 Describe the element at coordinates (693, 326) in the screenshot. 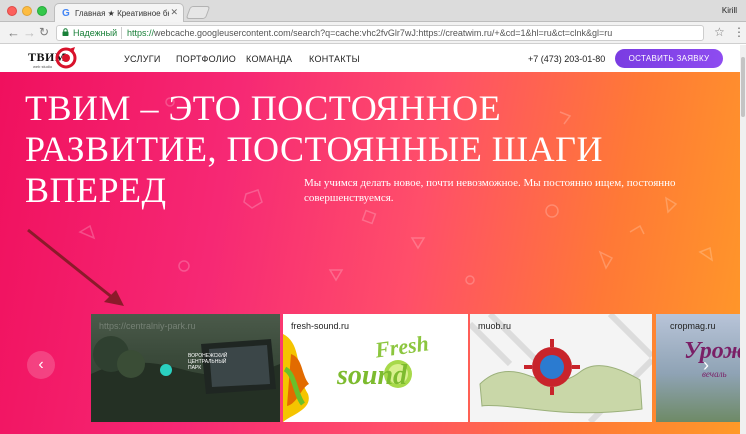

I see `slide-url: cropmag.ru` at that location.